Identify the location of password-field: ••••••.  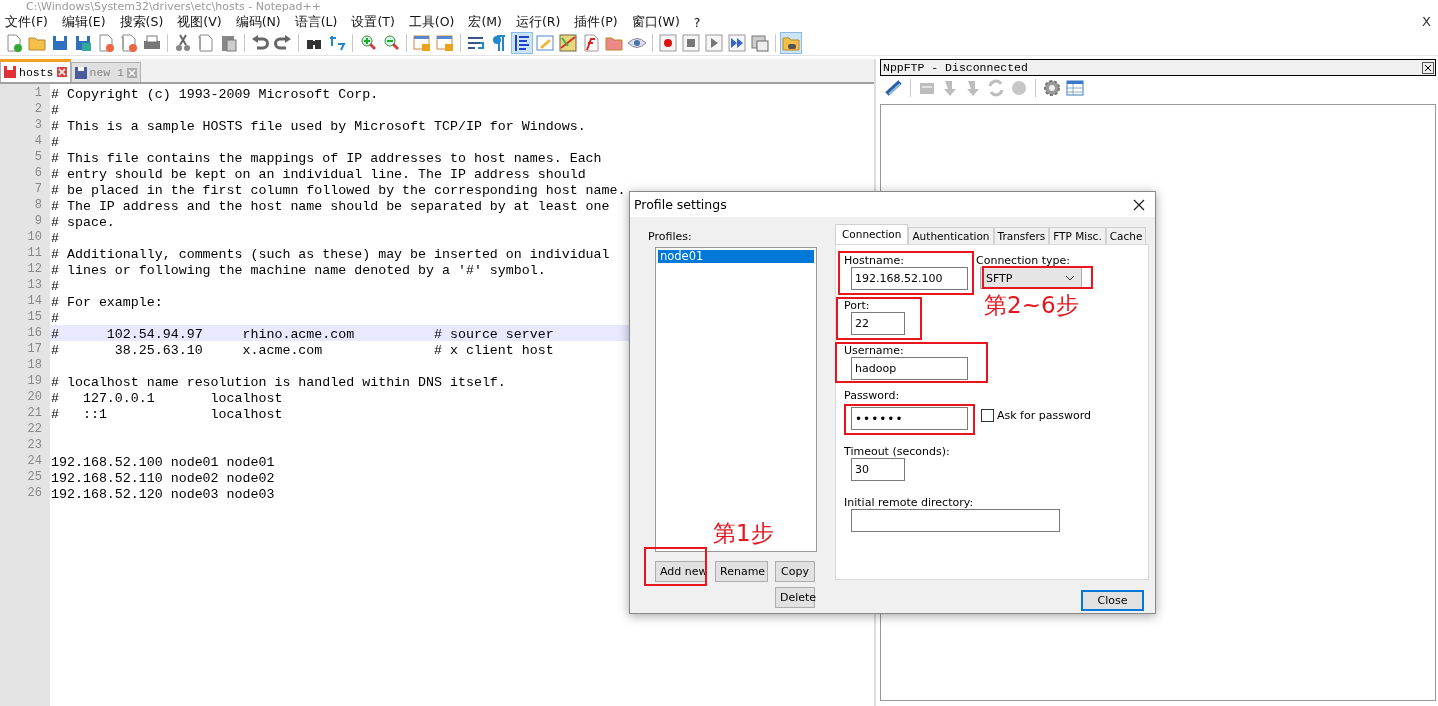
(909, 418).